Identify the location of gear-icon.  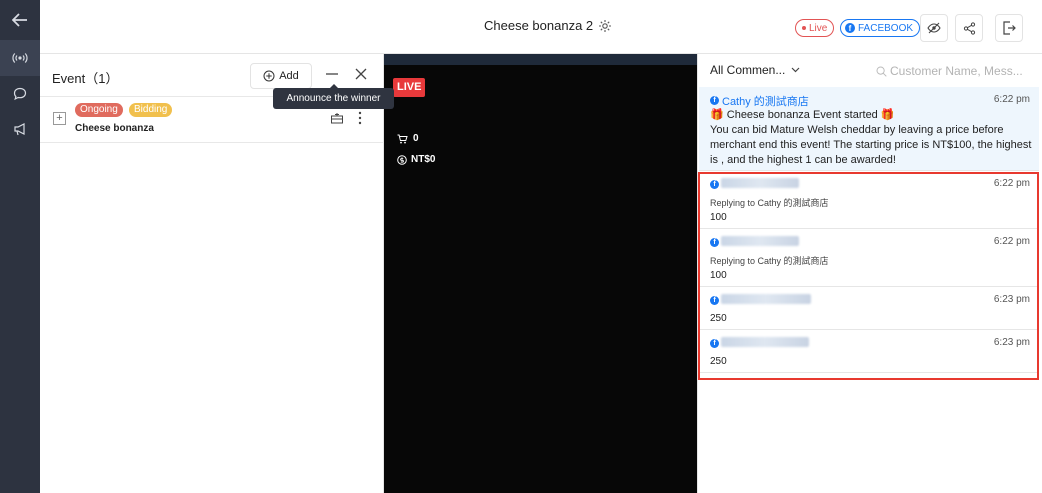
(605, 26).